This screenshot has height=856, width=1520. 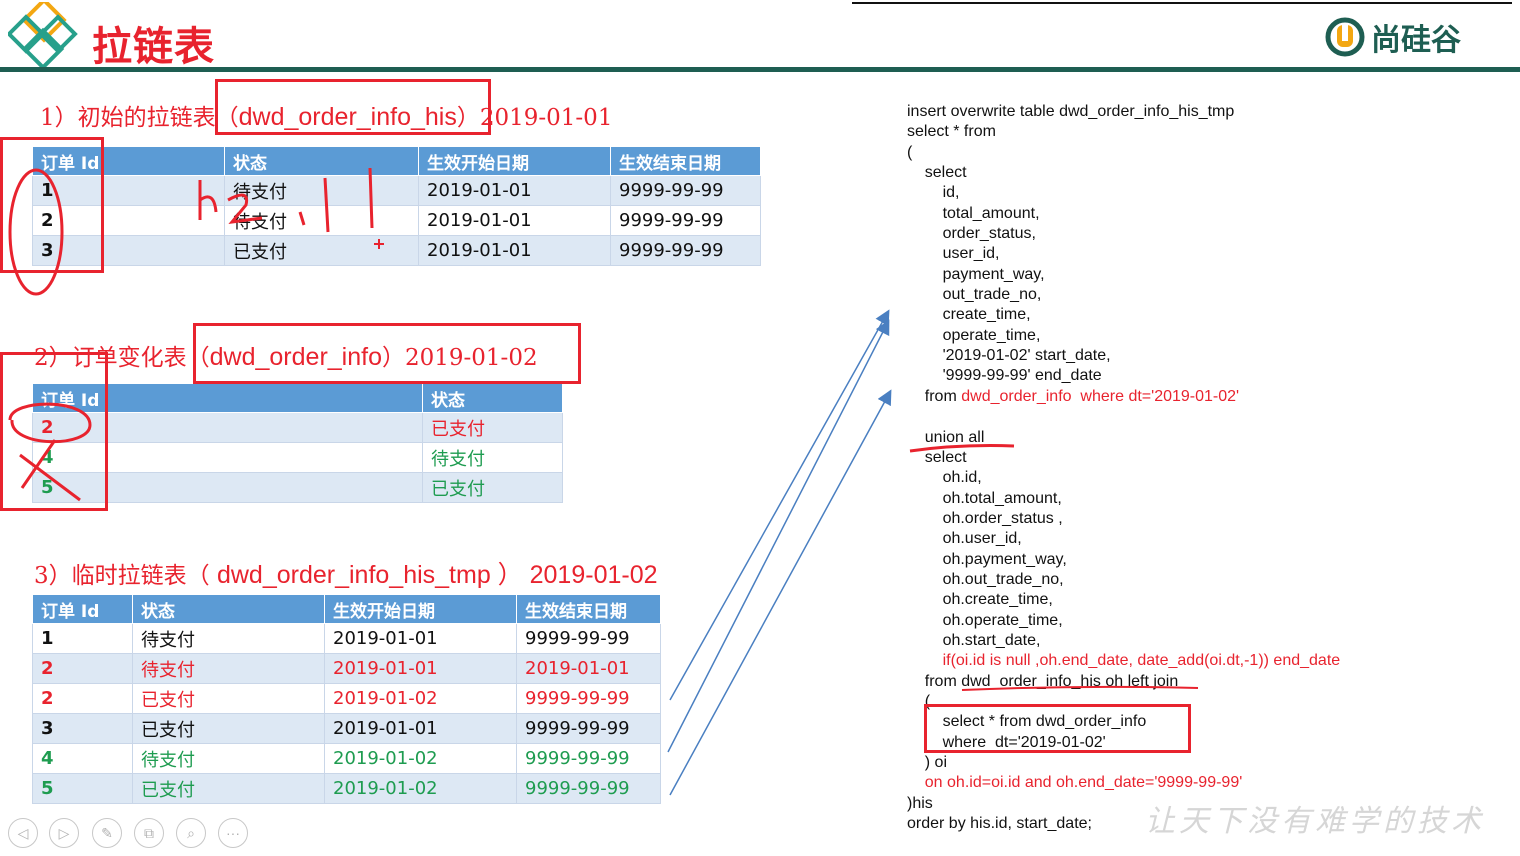 What do you see at coordinates (191, 833) in the screenshot?
I see `zoom-button: ⌕` at bounding box center [191, 833].